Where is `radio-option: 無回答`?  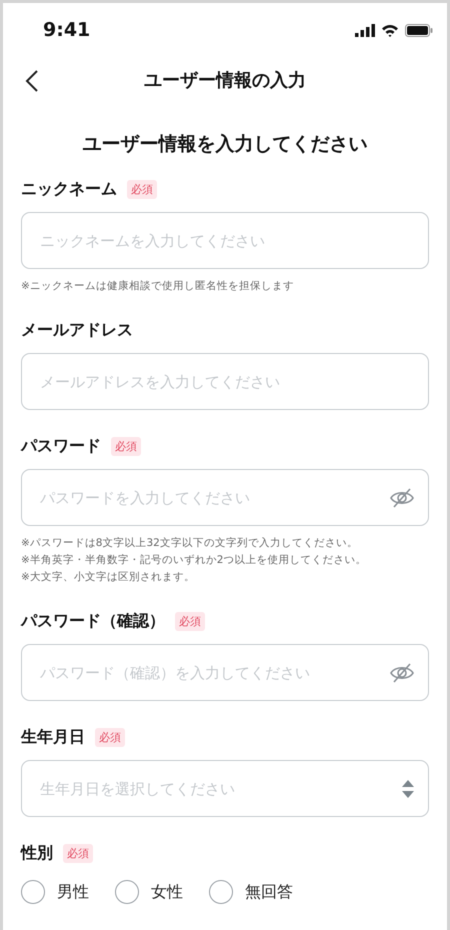
radio-option: 無回答 is located at coordinates (251, 892).